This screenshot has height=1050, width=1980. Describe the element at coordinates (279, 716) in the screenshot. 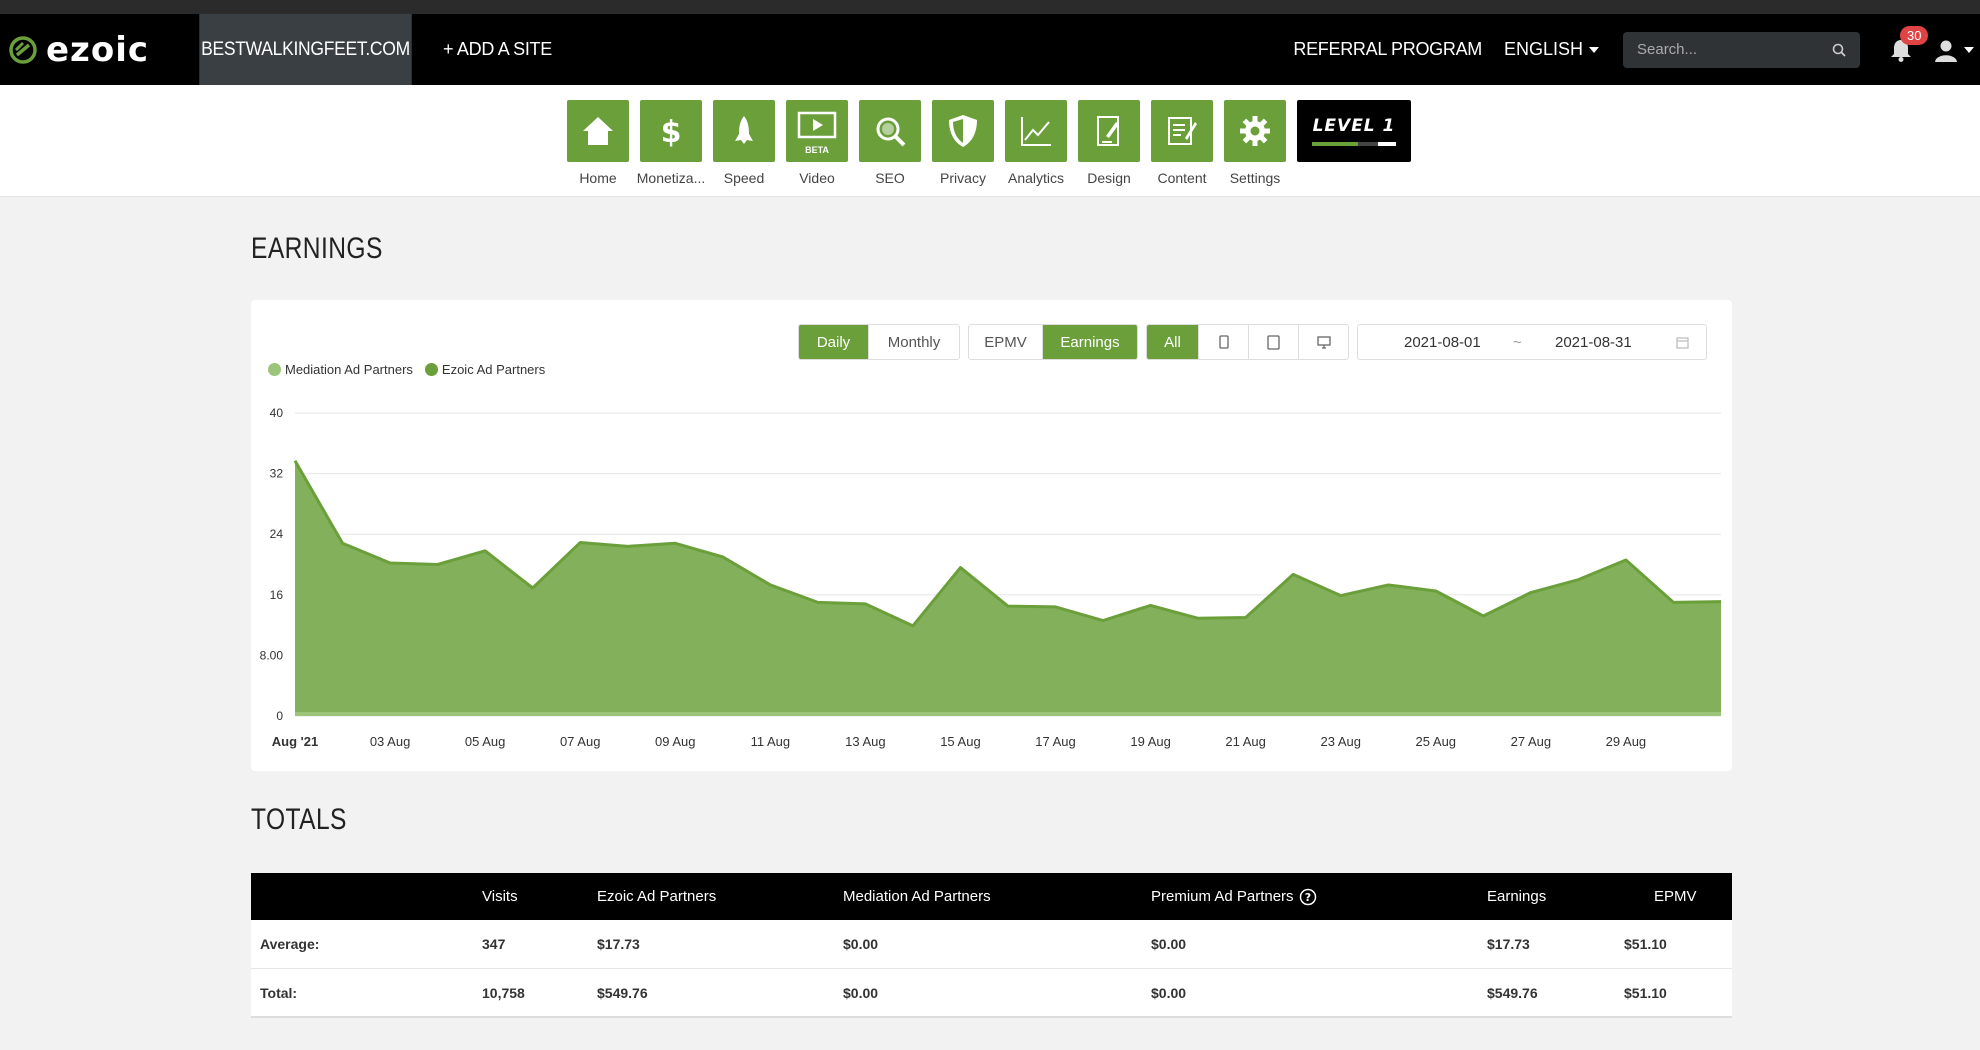

I see `y-tick-label: 0` at that location.